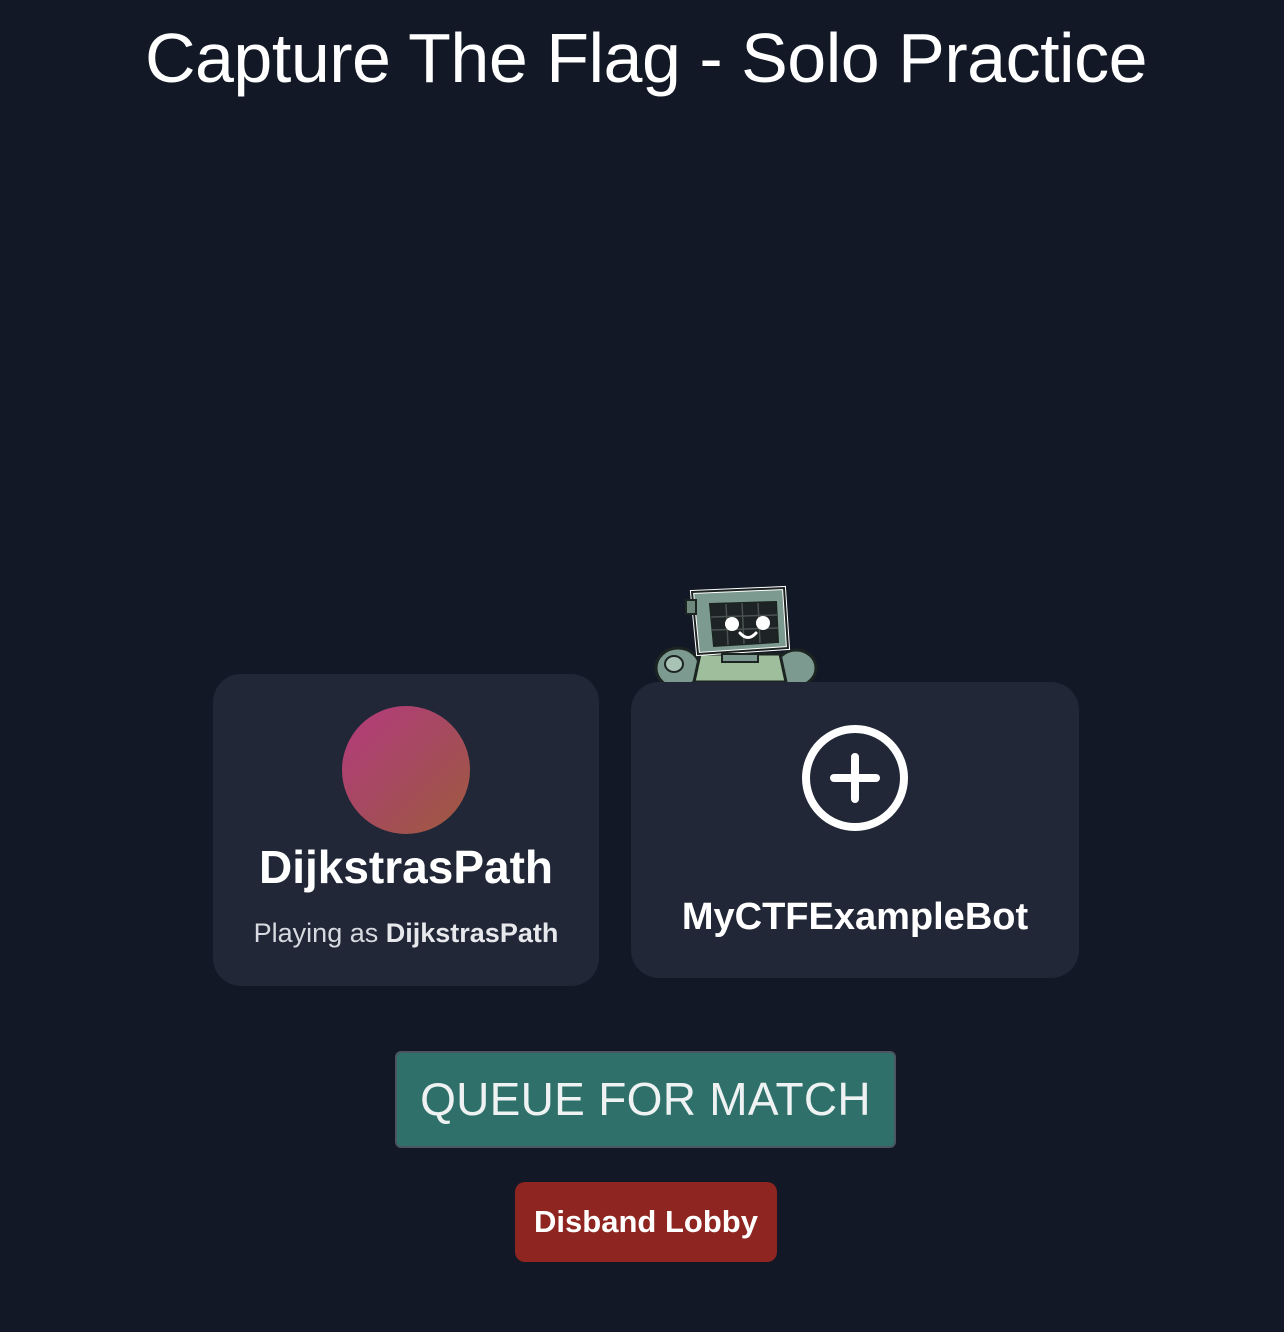 The image size is (1284, 1332). What do you see at coordinates (405, 867) in the screenshot?
I see `player-name: DijkstrasPath` at bounding box center [405, 867].